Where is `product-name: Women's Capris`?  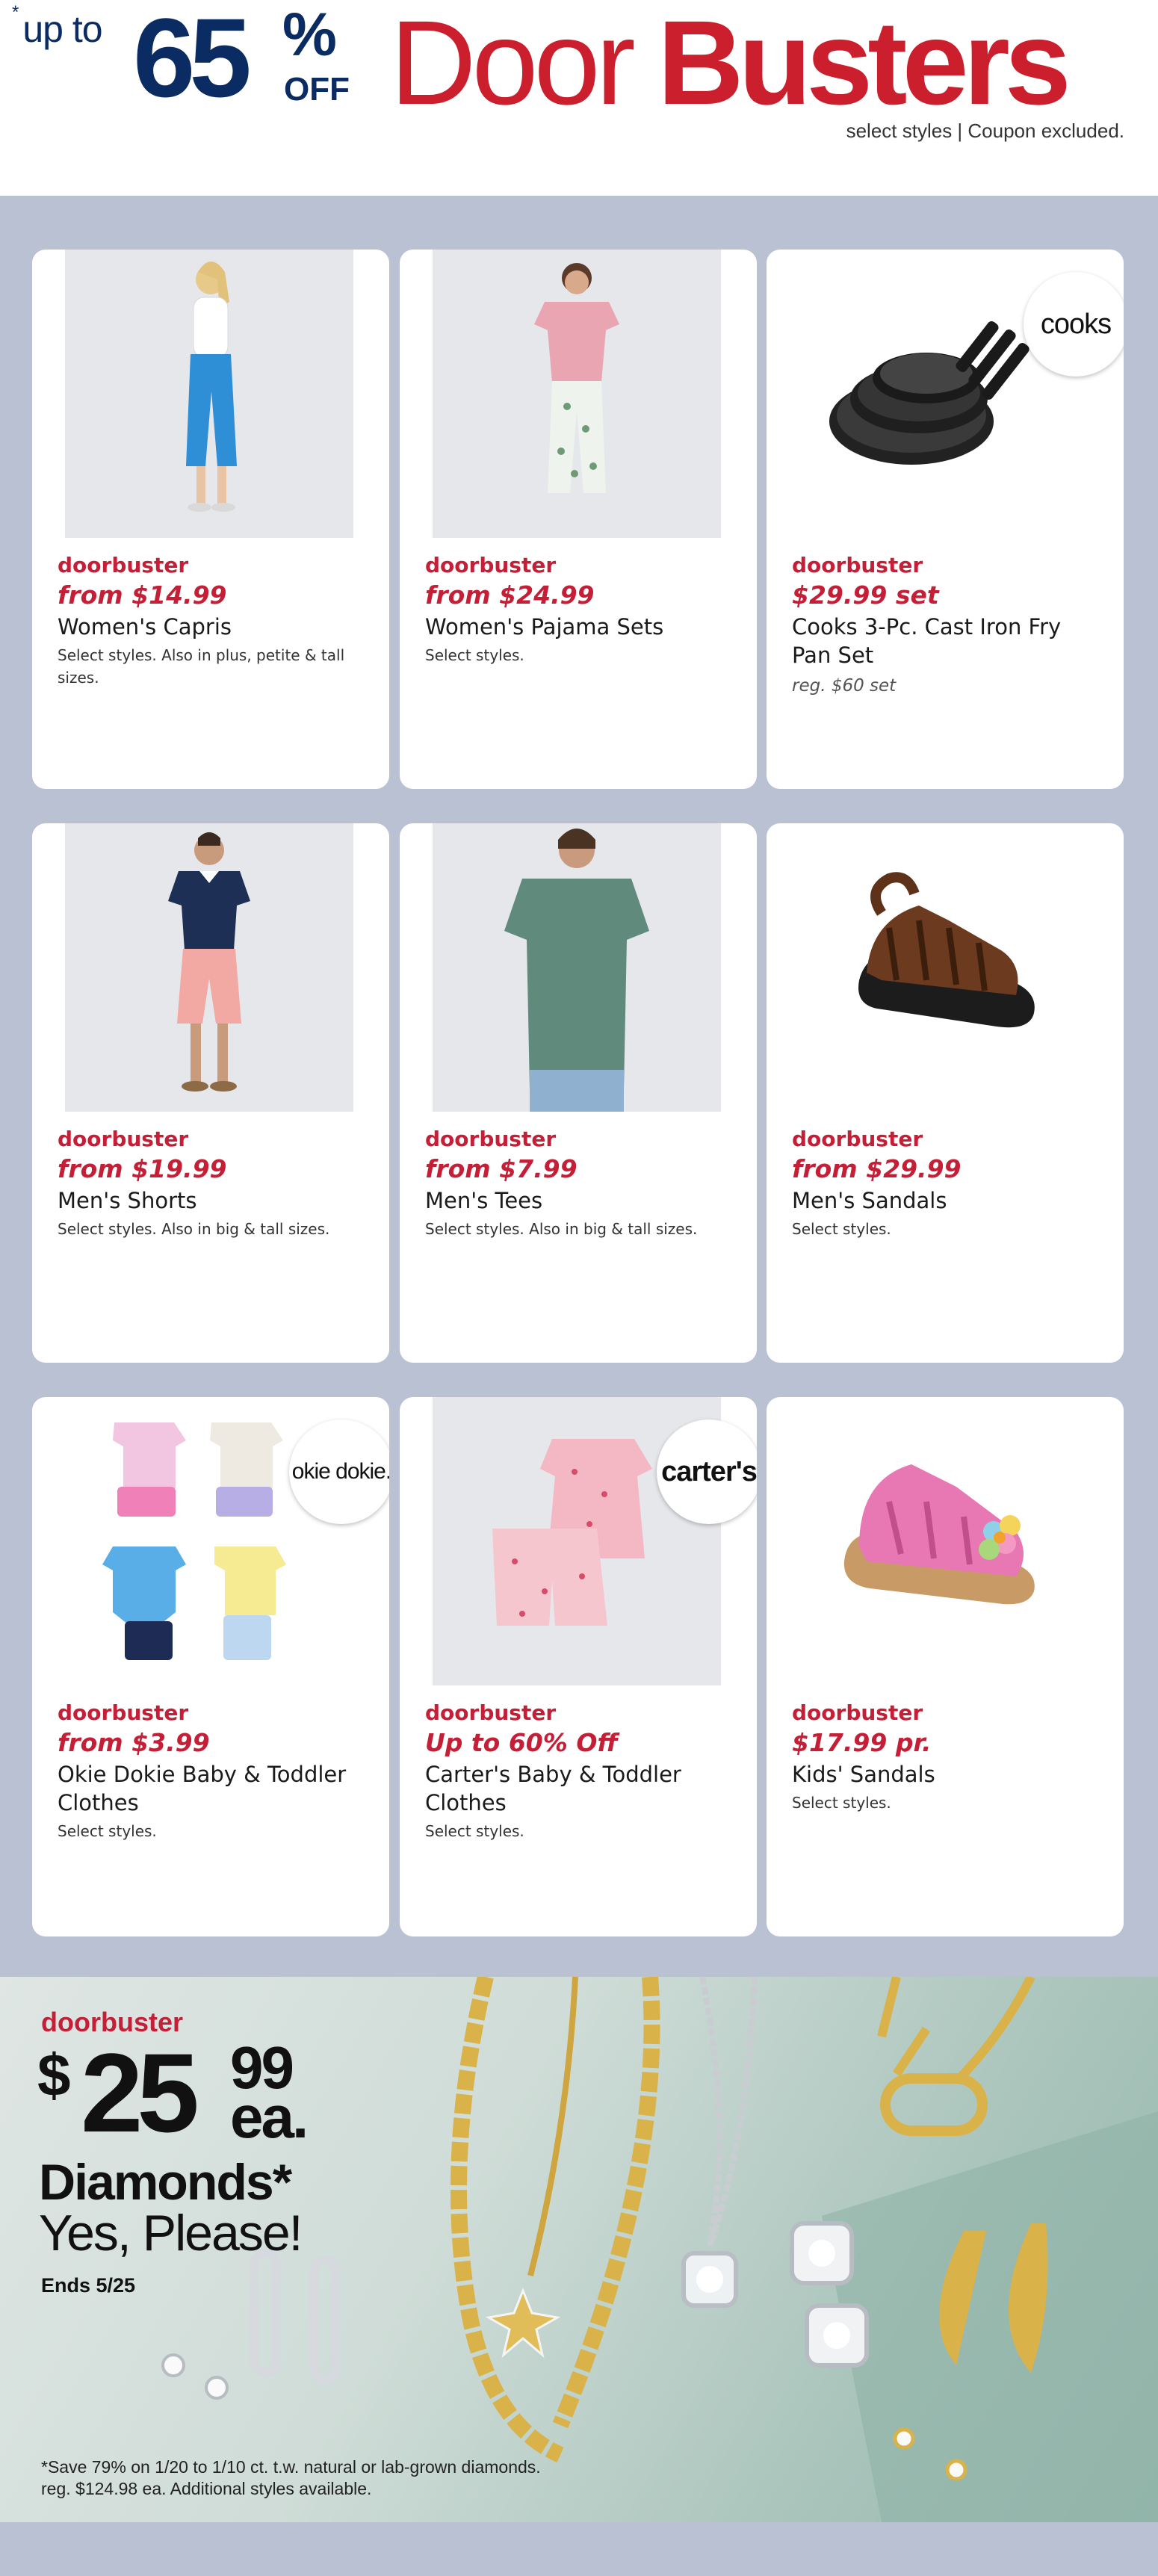 product-name: Women's Capris is located at coordinates (214, 627).